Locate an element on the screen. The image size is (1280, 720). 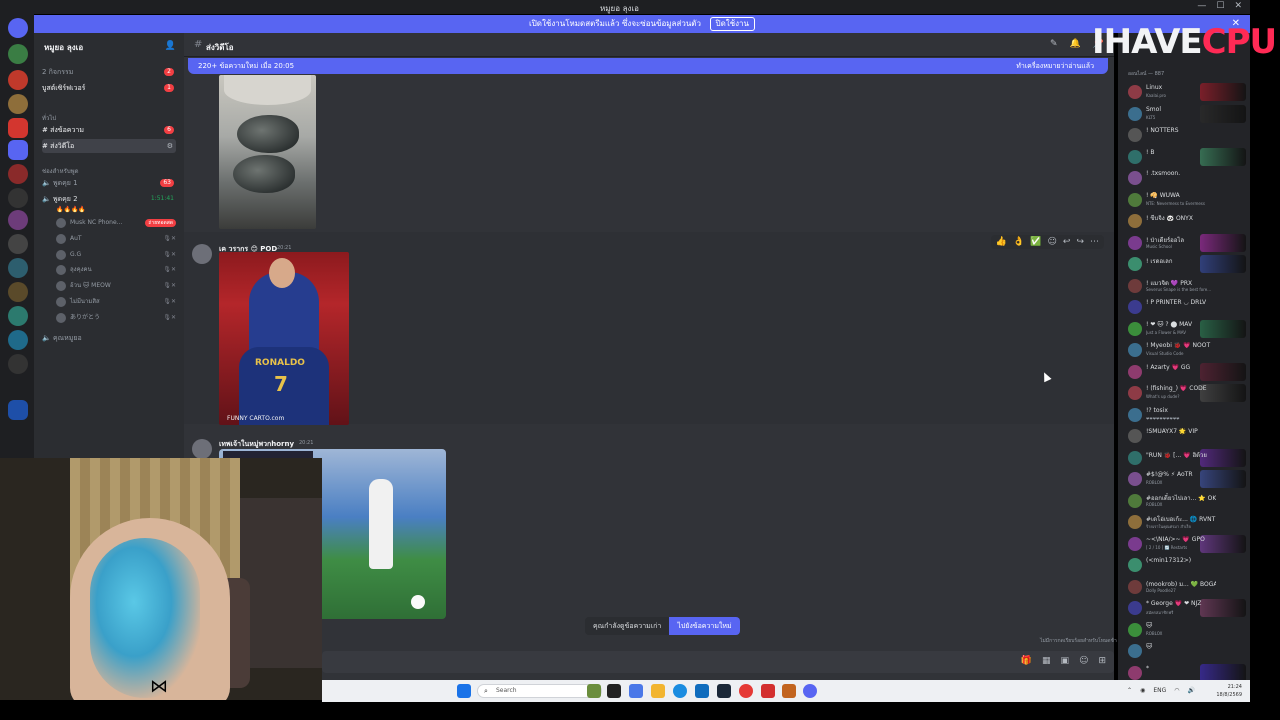
member-item: (mookrob) ม... 💚 BOGA Dolly Poodle27 is located at coordinates (1187, 587).